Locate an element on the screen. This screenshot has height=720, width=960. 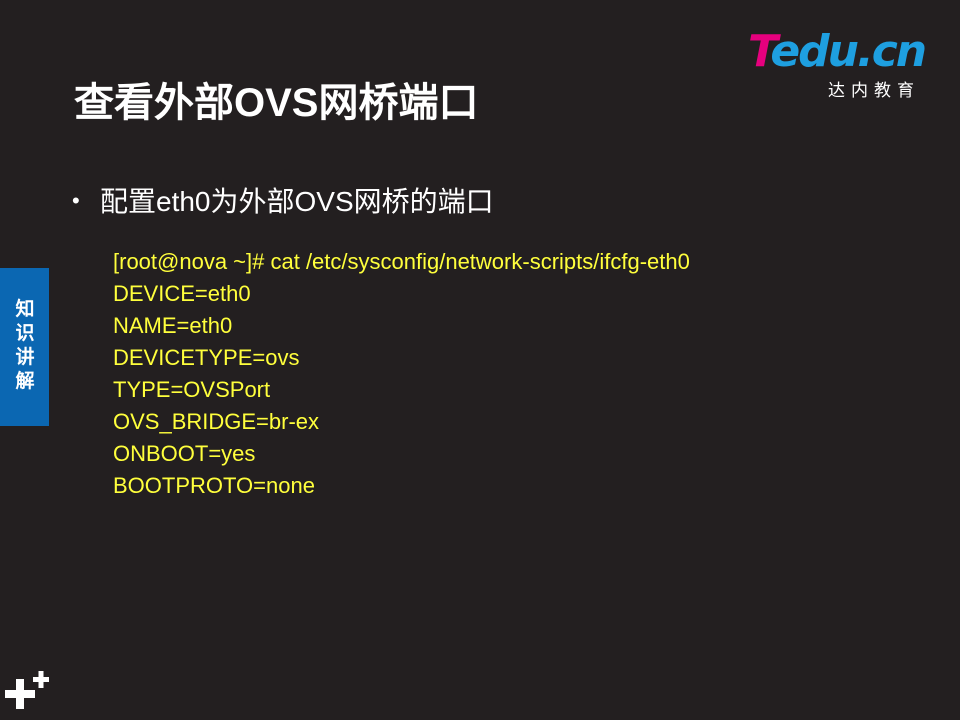
code-line: DEVICE=eth0 is located at coordinates (182, 293).